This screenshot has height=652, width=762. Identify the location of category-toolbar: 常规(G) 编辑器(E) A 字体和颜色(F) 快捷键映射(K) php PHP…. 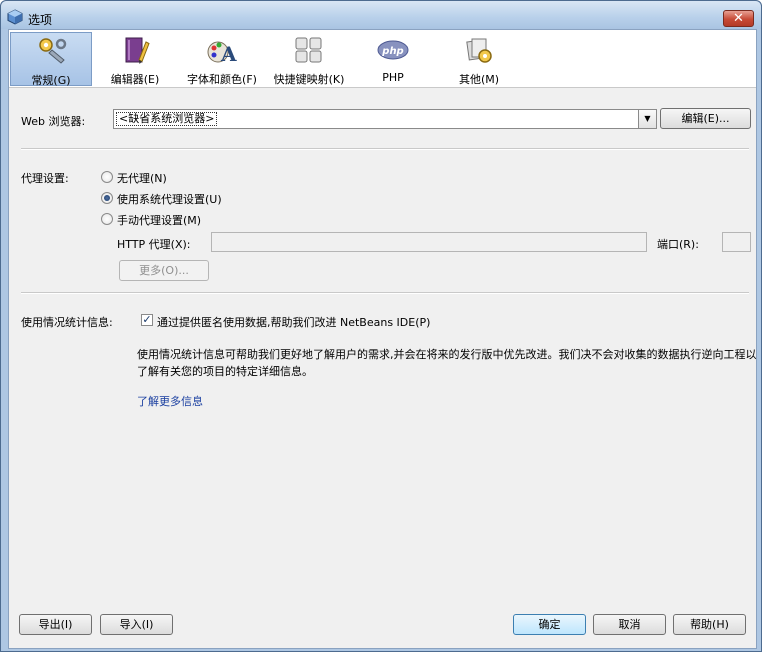
(382, 59).